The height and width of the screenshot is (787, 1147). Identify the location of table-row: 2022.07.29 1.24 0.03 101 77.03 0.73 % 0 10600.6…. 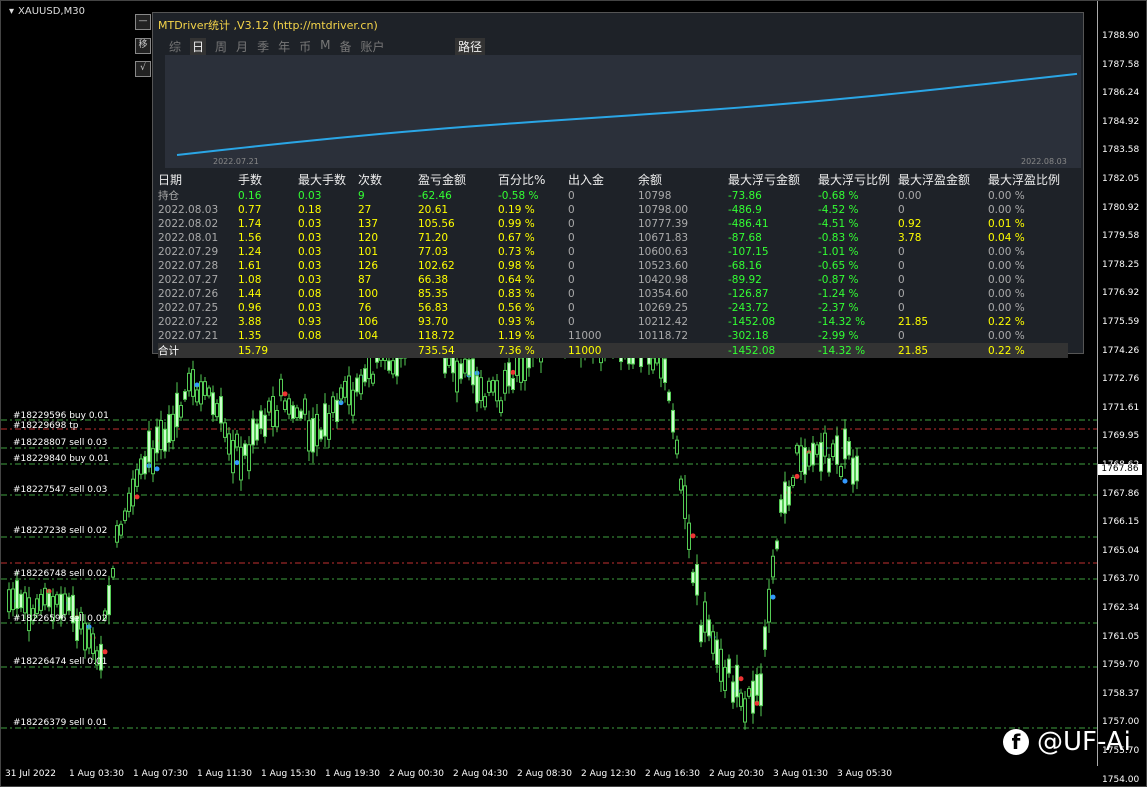
(613, 252).